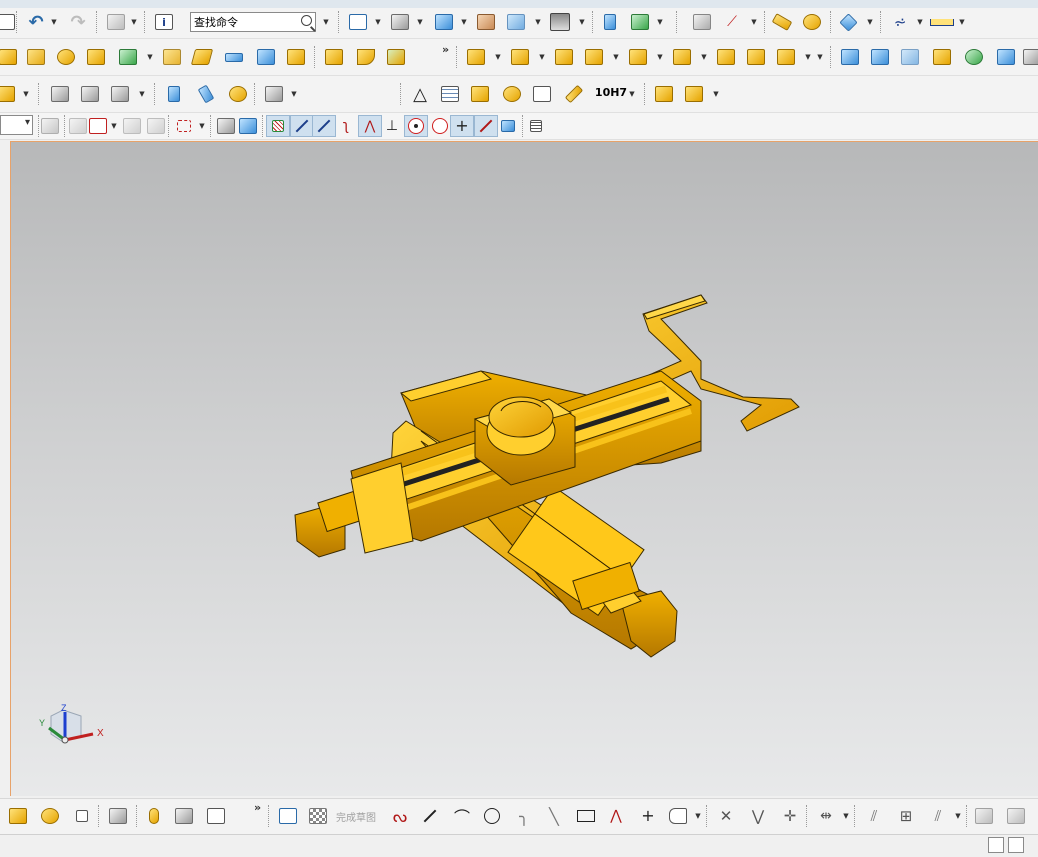  What do you see at coordinates (786, 57) in the screenshot?
I see `group-face-icon` at bounding box center [786, 57].